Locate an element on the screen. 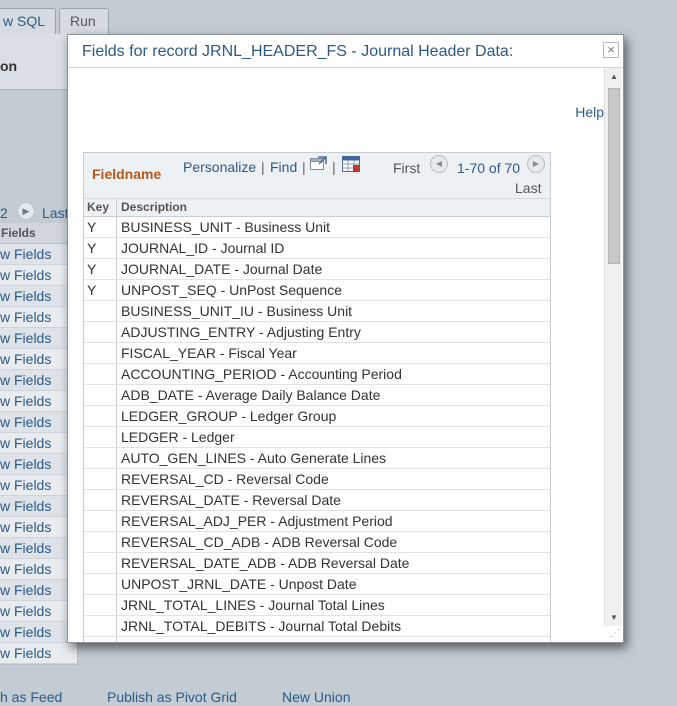 The width and height of the screenshot is (677, 706). personalize-link: Personalize is located at coordinates (219, 167).